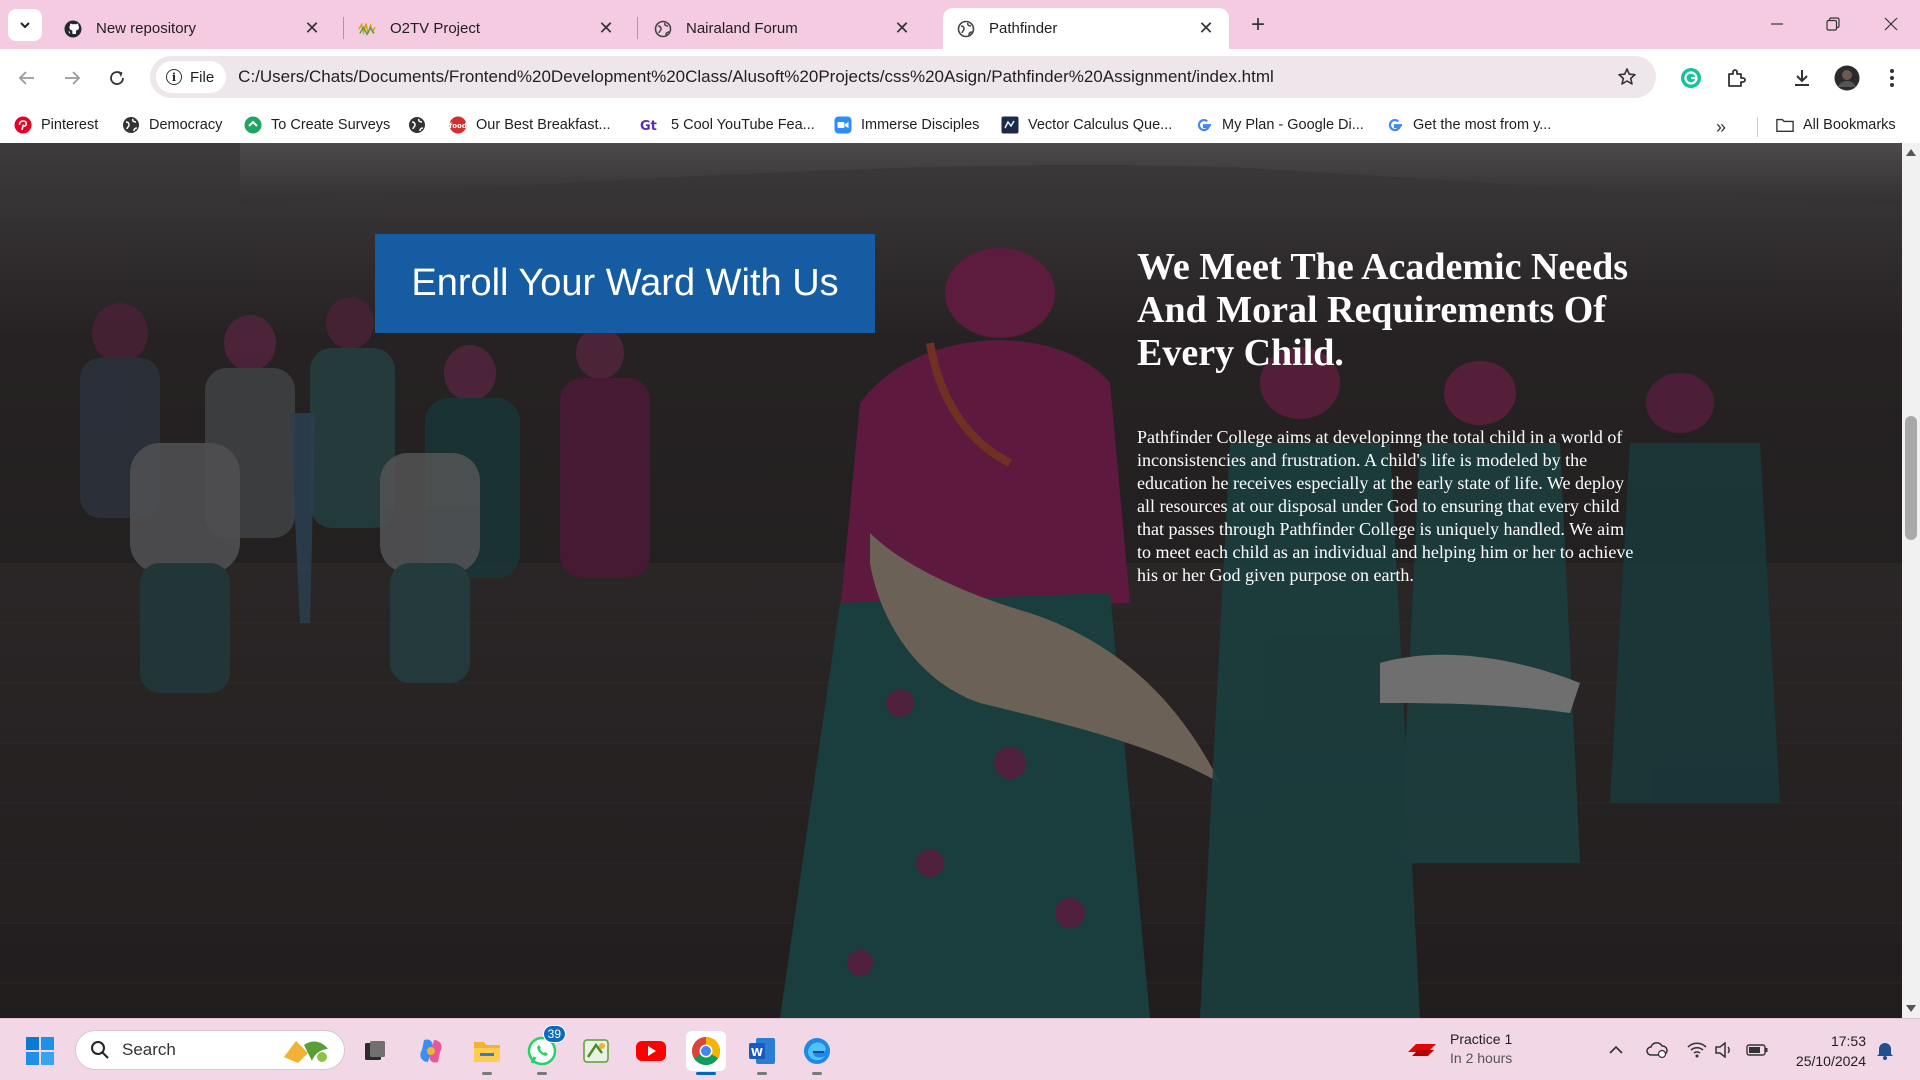 The image size is (1920, 1080). Describe the element at coordinates (192, 28) in the screenshot. I see `tab-new-repository: New repository ✕` at that location.